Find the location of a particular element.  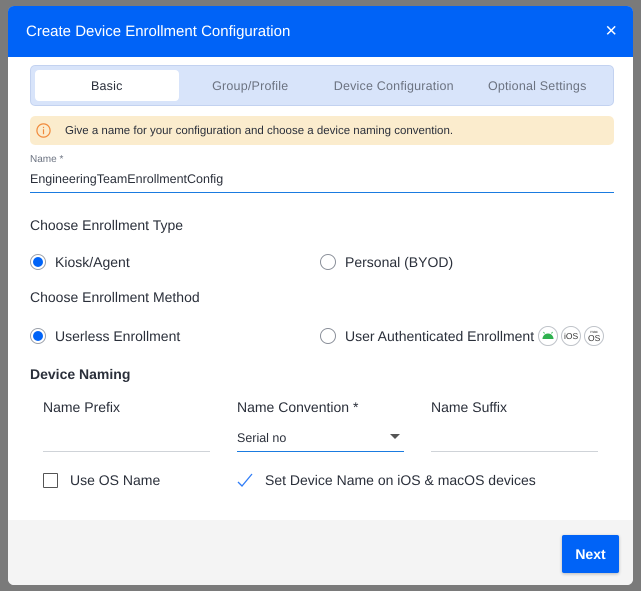

check-icon is located at coordinates (245, 480).